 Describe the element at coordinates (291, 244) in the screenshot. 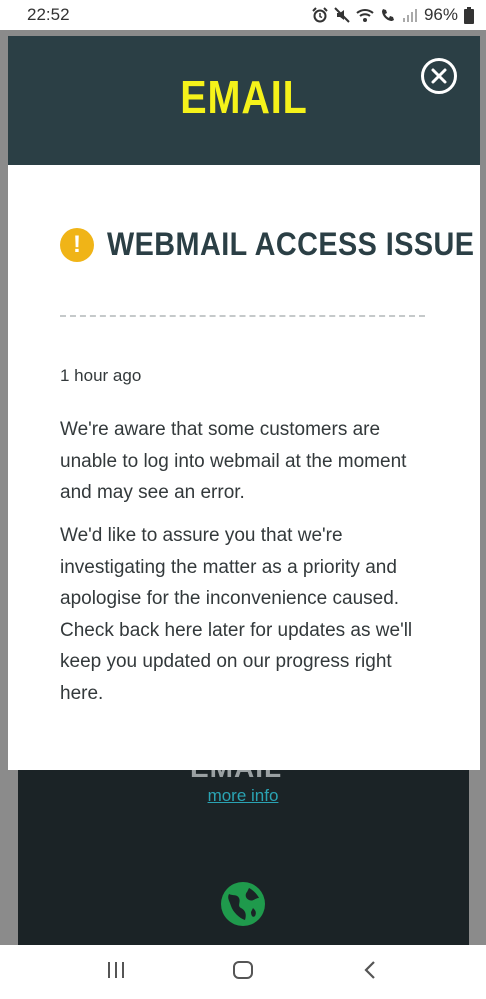

I see `alert-title: WEBMAIL ACCESS ISSUE` at that location.